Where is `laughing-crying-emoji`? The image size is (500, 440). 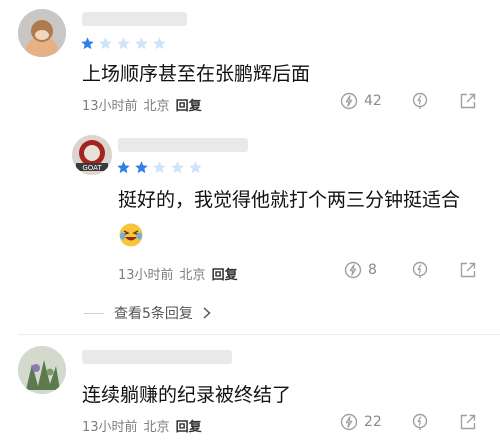 laughing-crying-emoji is located at coordinates (131, 237).